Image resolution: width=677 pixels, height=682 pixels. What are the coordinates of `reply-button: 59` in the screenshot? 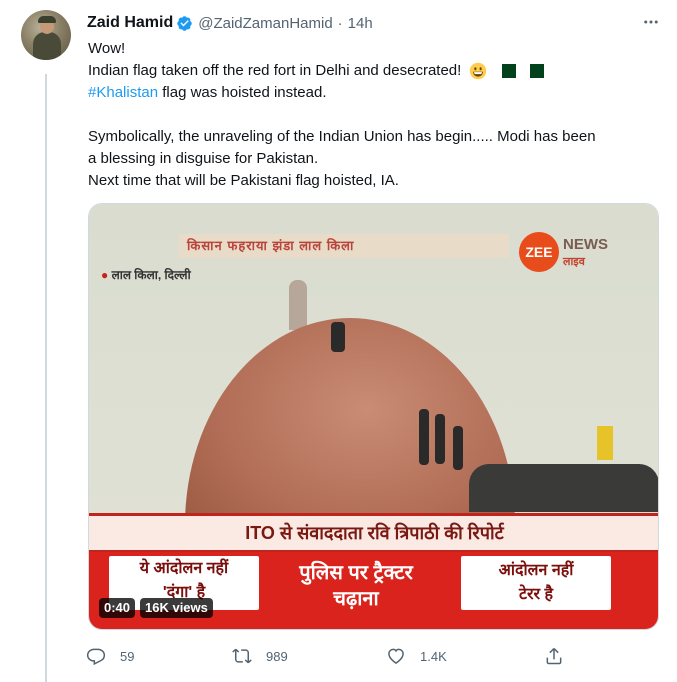 It's located at (110, 656).